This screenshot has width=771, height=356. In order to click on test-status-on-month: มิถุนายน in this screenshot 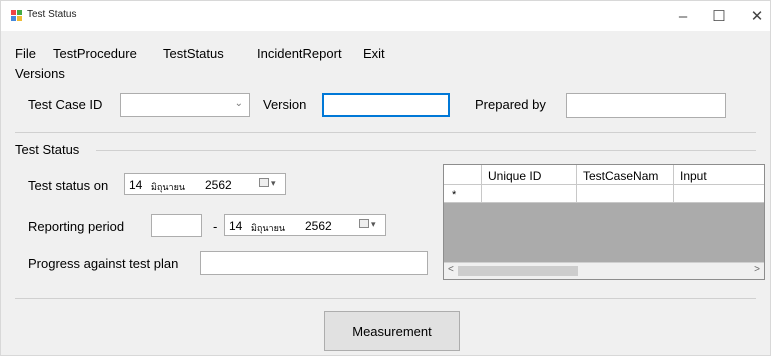, I will do `click(168, 187)`.